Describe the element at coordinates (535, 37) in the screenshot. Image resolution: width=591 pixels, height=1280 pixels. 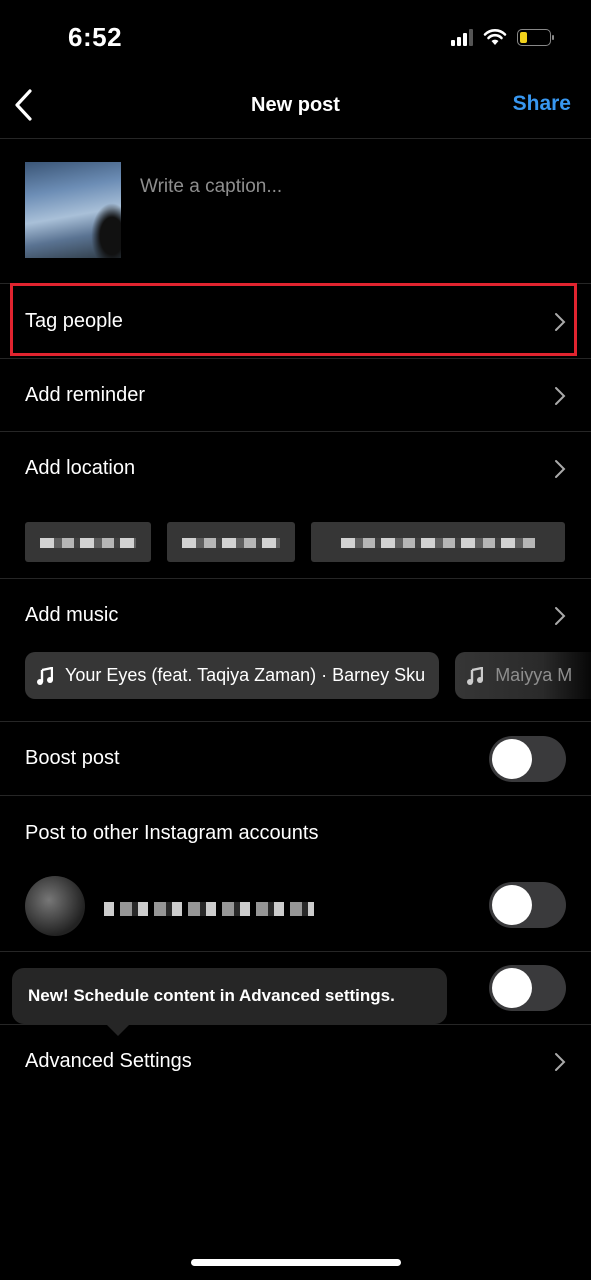
I see `battery-icon` at that location.